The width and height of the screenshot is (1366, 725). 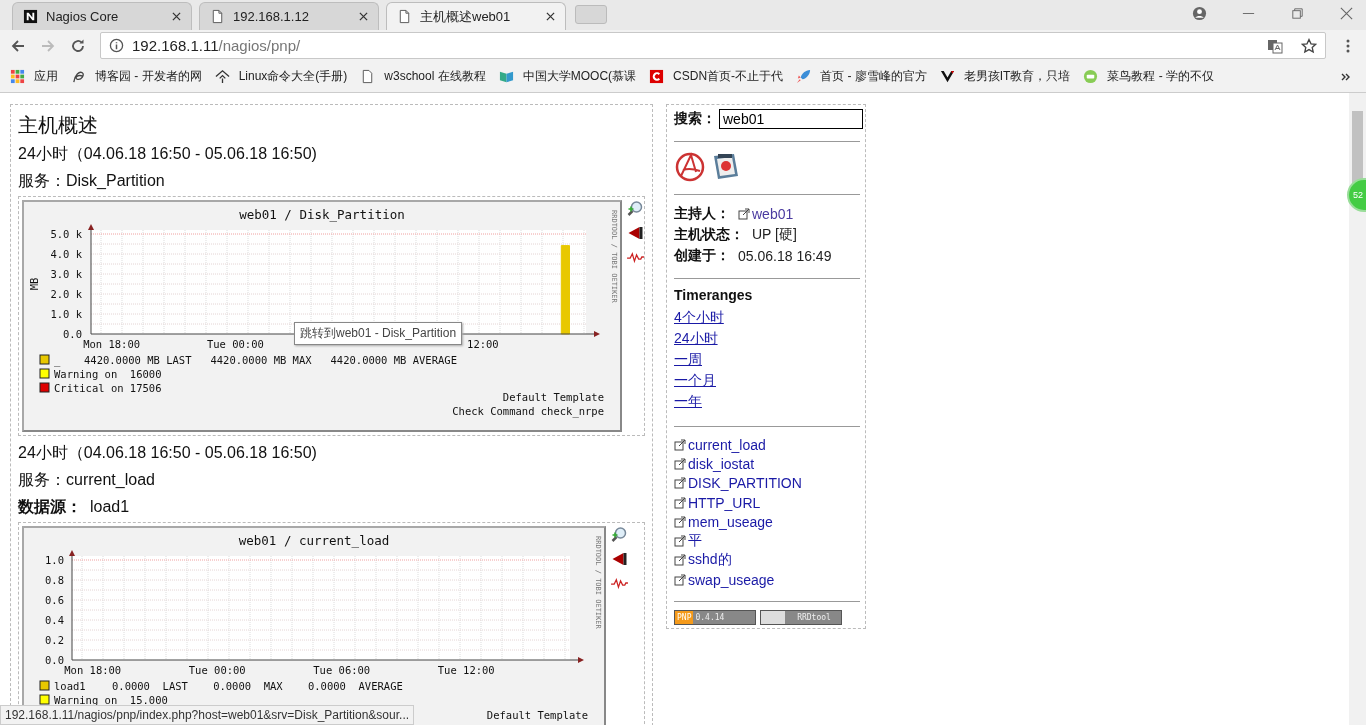 What do you see at coordinates (553, 397) in the screenshot?
I see `footer-text: Default Template` at bounding box center [553, 397].